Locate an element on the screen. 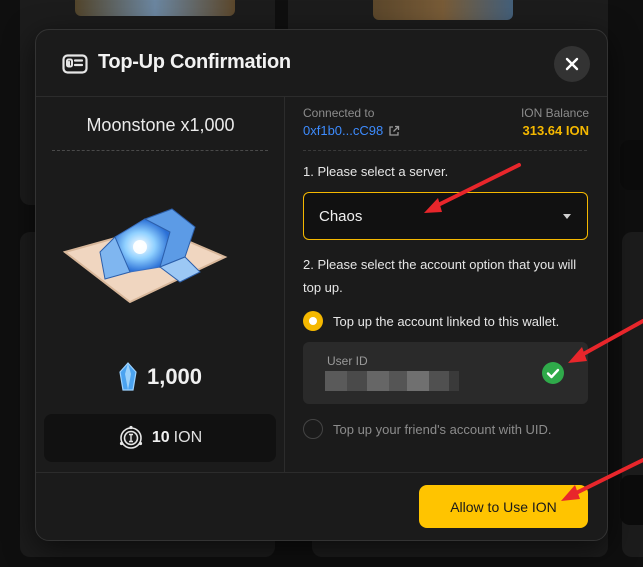 This screenshot has width=643, height=567. user-id-label: User ID is located at coordinates (347, 361).